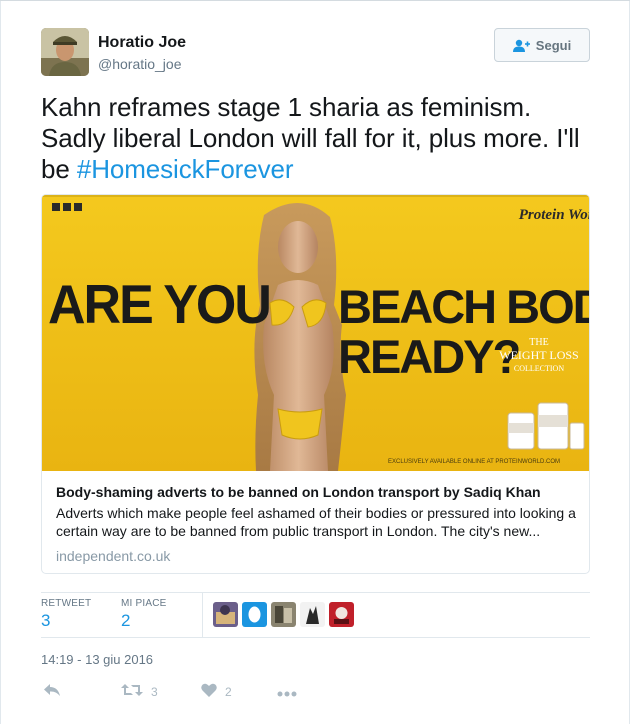  I want to click on like-count: 2, so click(228, 691).